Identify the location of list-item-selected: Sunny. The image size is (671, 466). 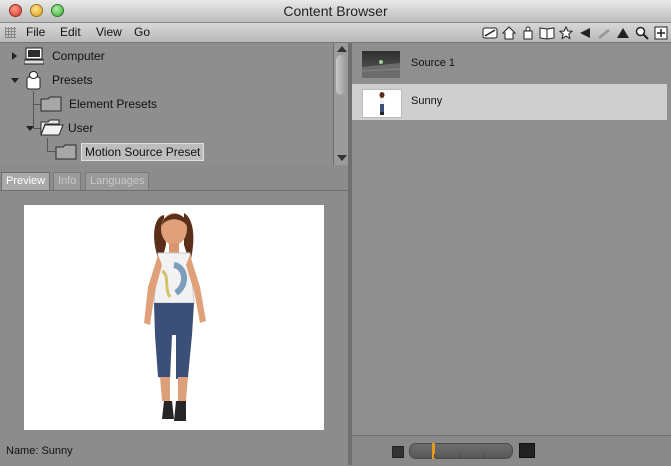
(509, 102).